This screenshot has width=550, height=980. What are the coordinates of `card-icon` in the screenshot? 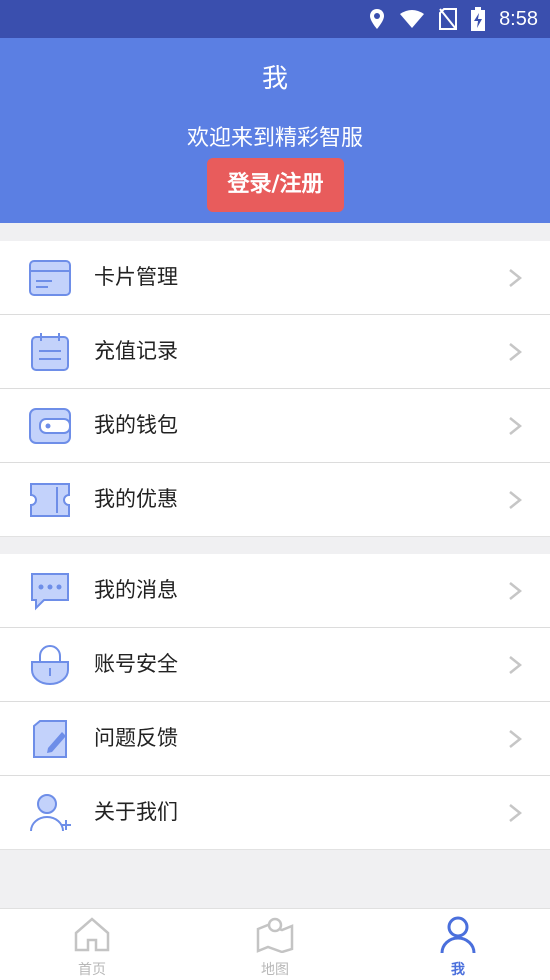 It's located at (50, 278).